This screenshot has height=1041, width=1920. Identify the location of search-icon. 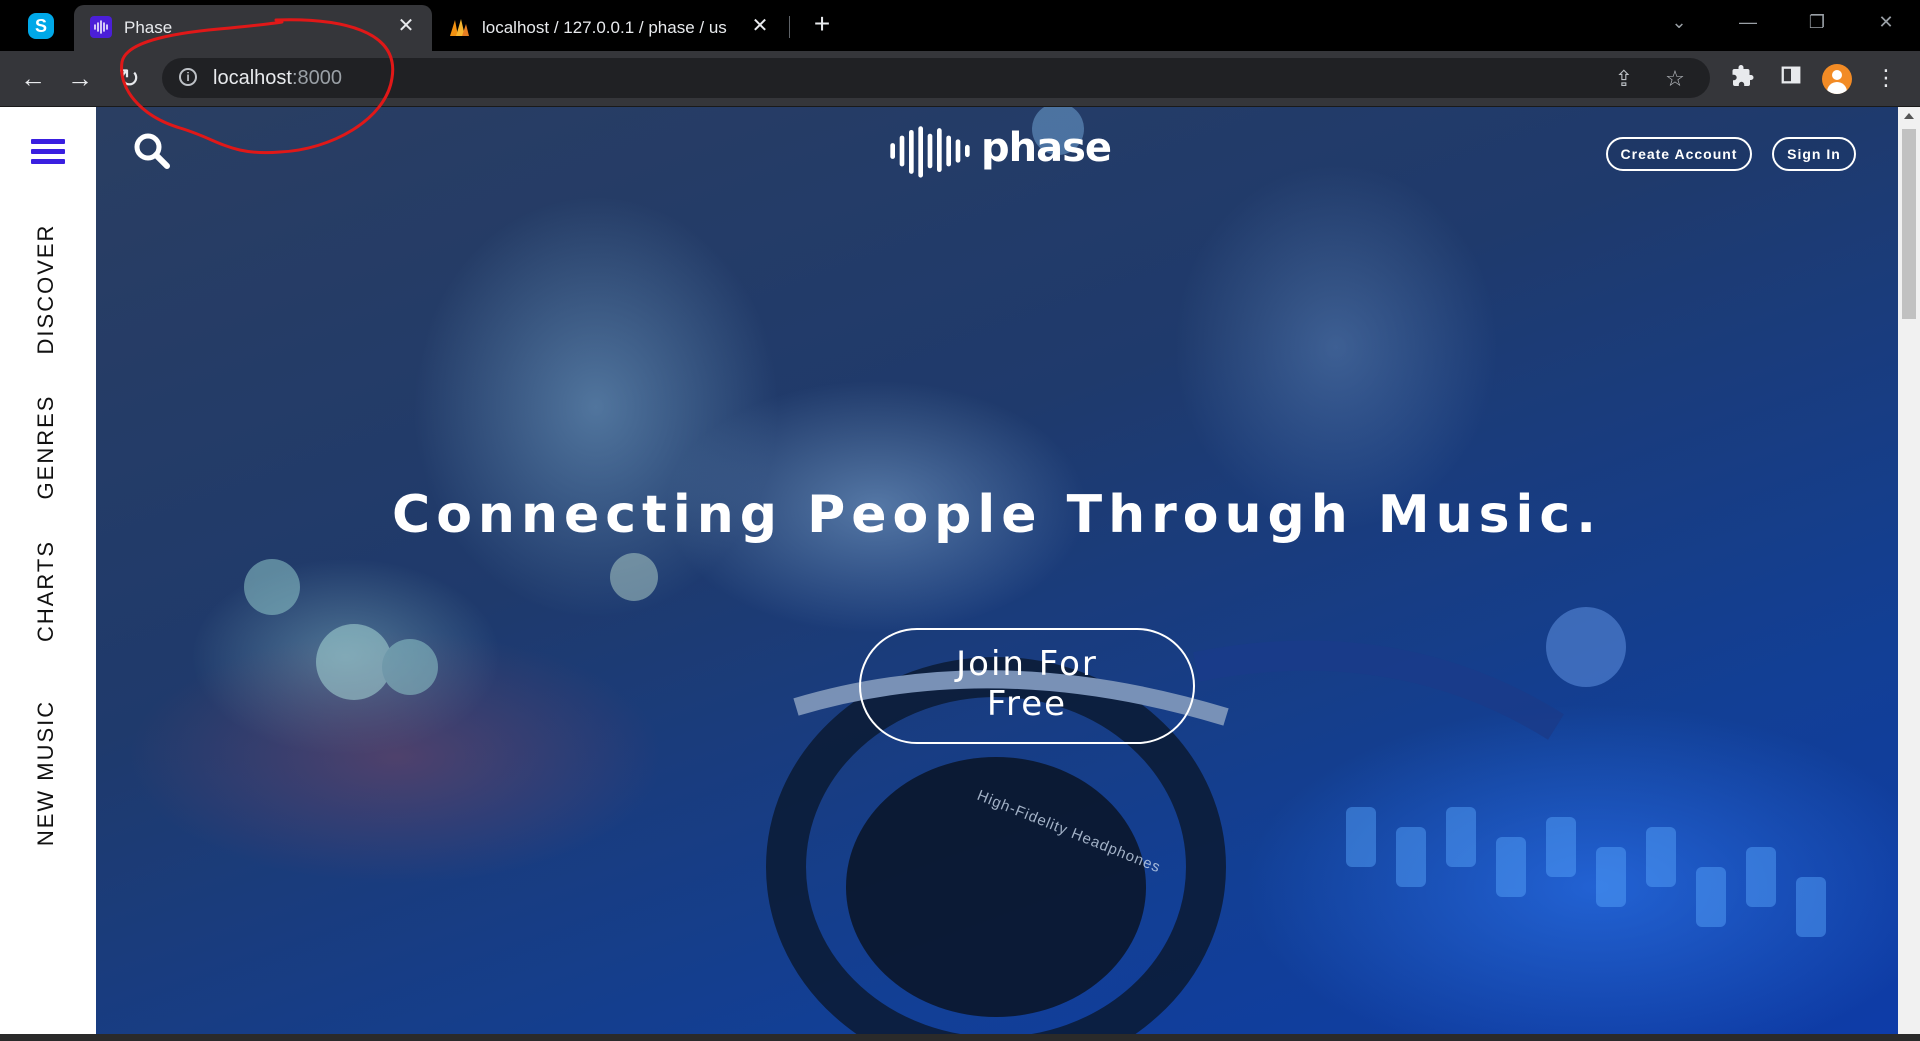
(152, 151).